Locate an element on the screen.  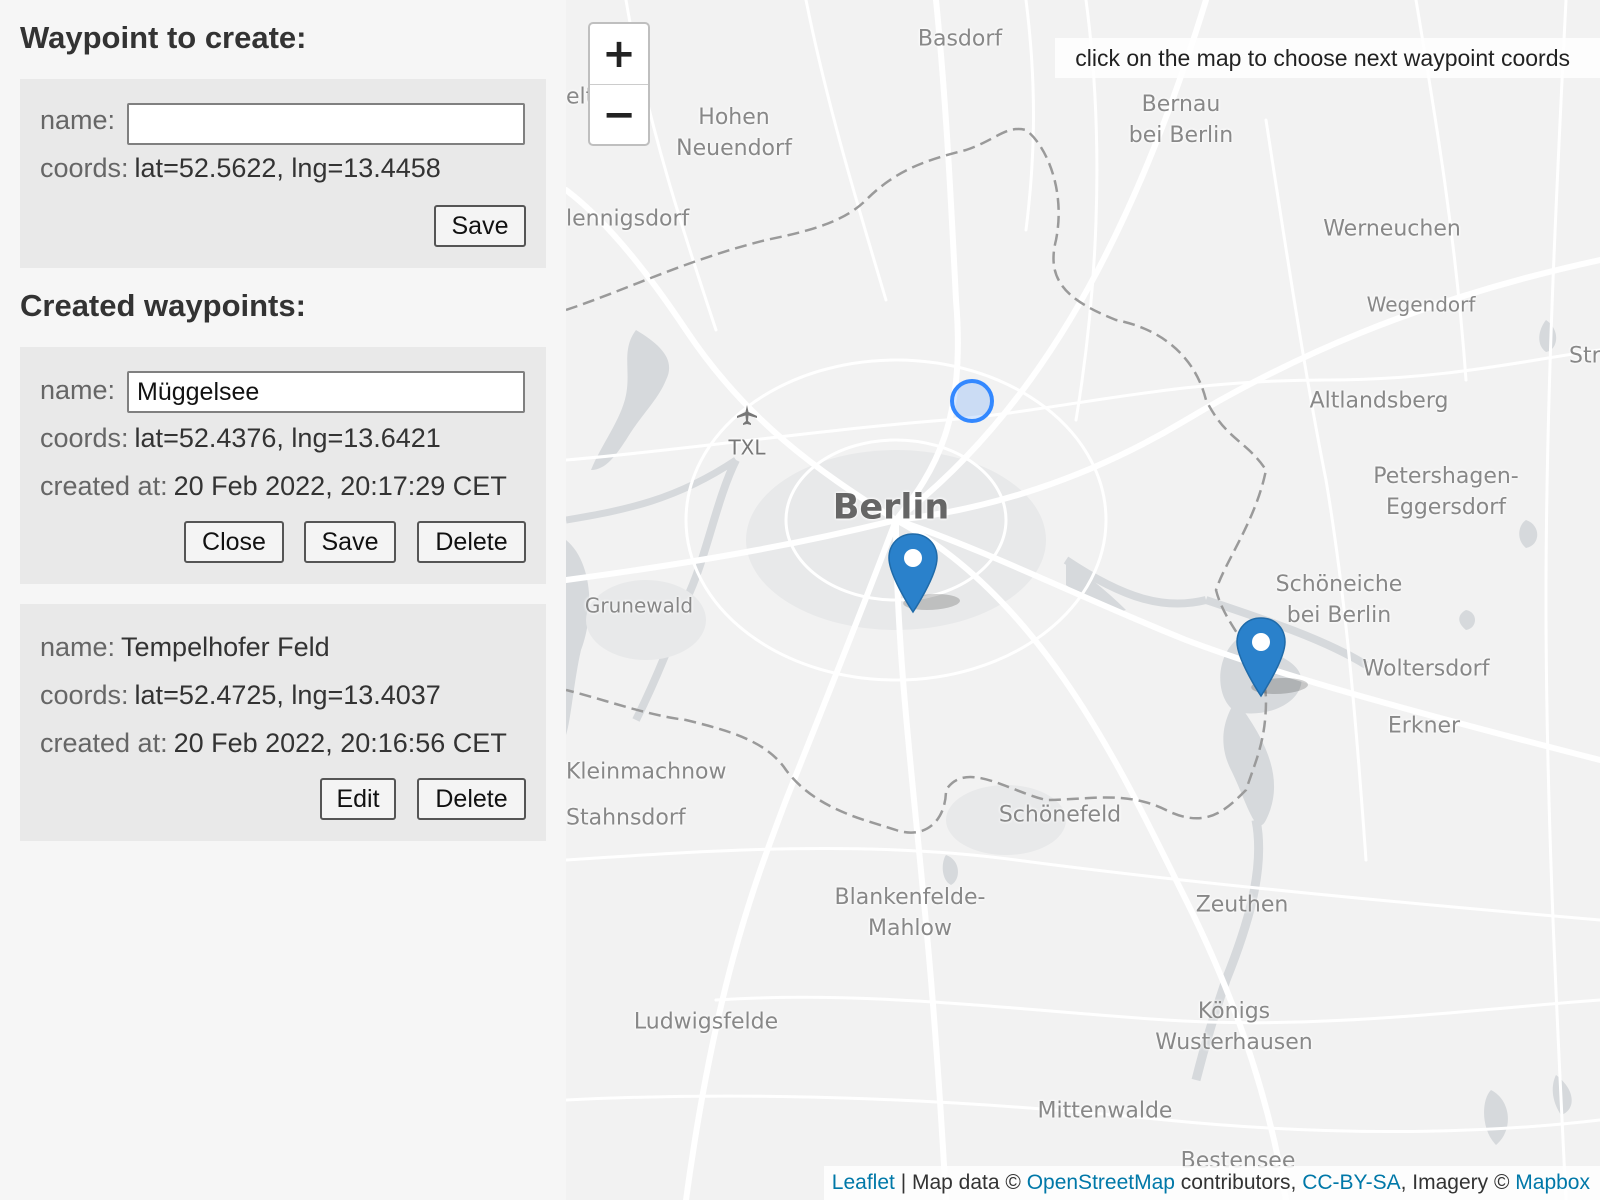
waypoint-name-row: name: Tempelhofer Feld is located at coordinates (185, 647).